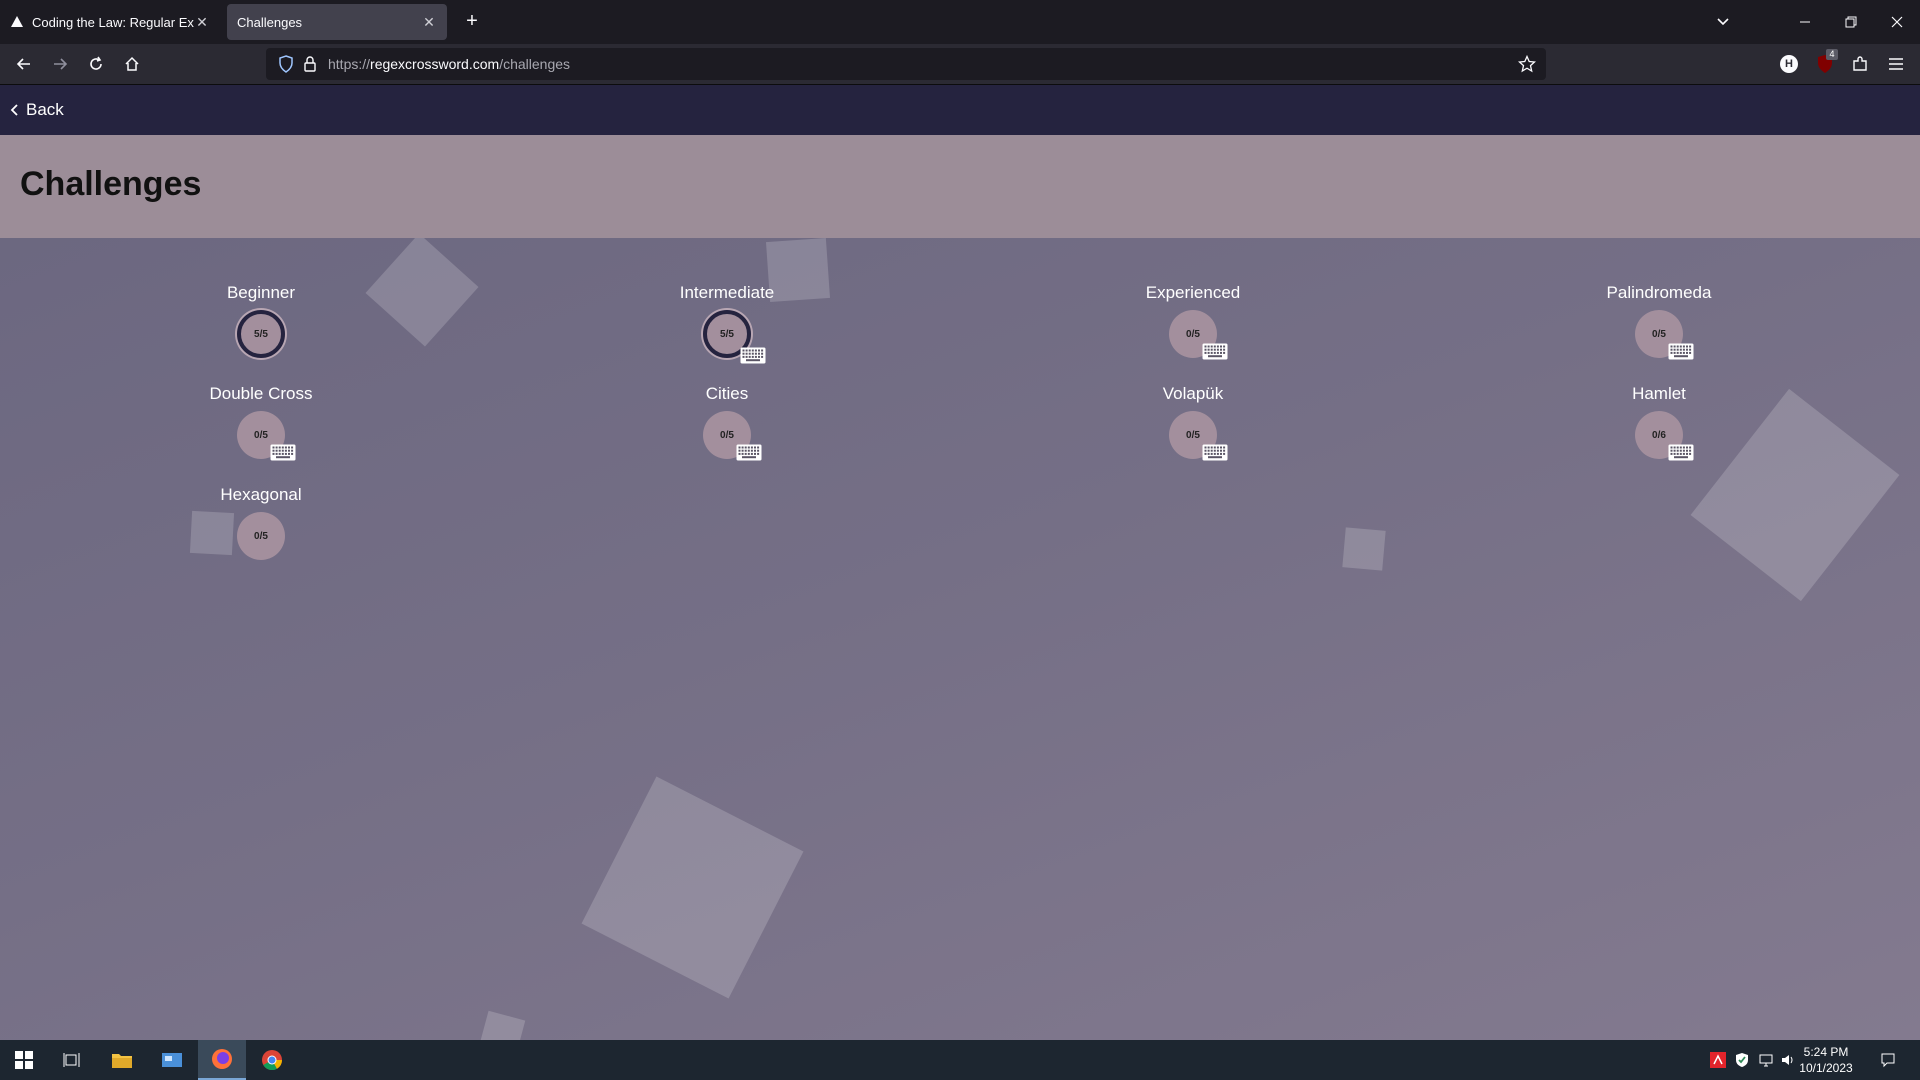 The image size is (1920, 1080). Describe the element at coordinates (132, 64) in the screenshot. I see `home-button` at that location.